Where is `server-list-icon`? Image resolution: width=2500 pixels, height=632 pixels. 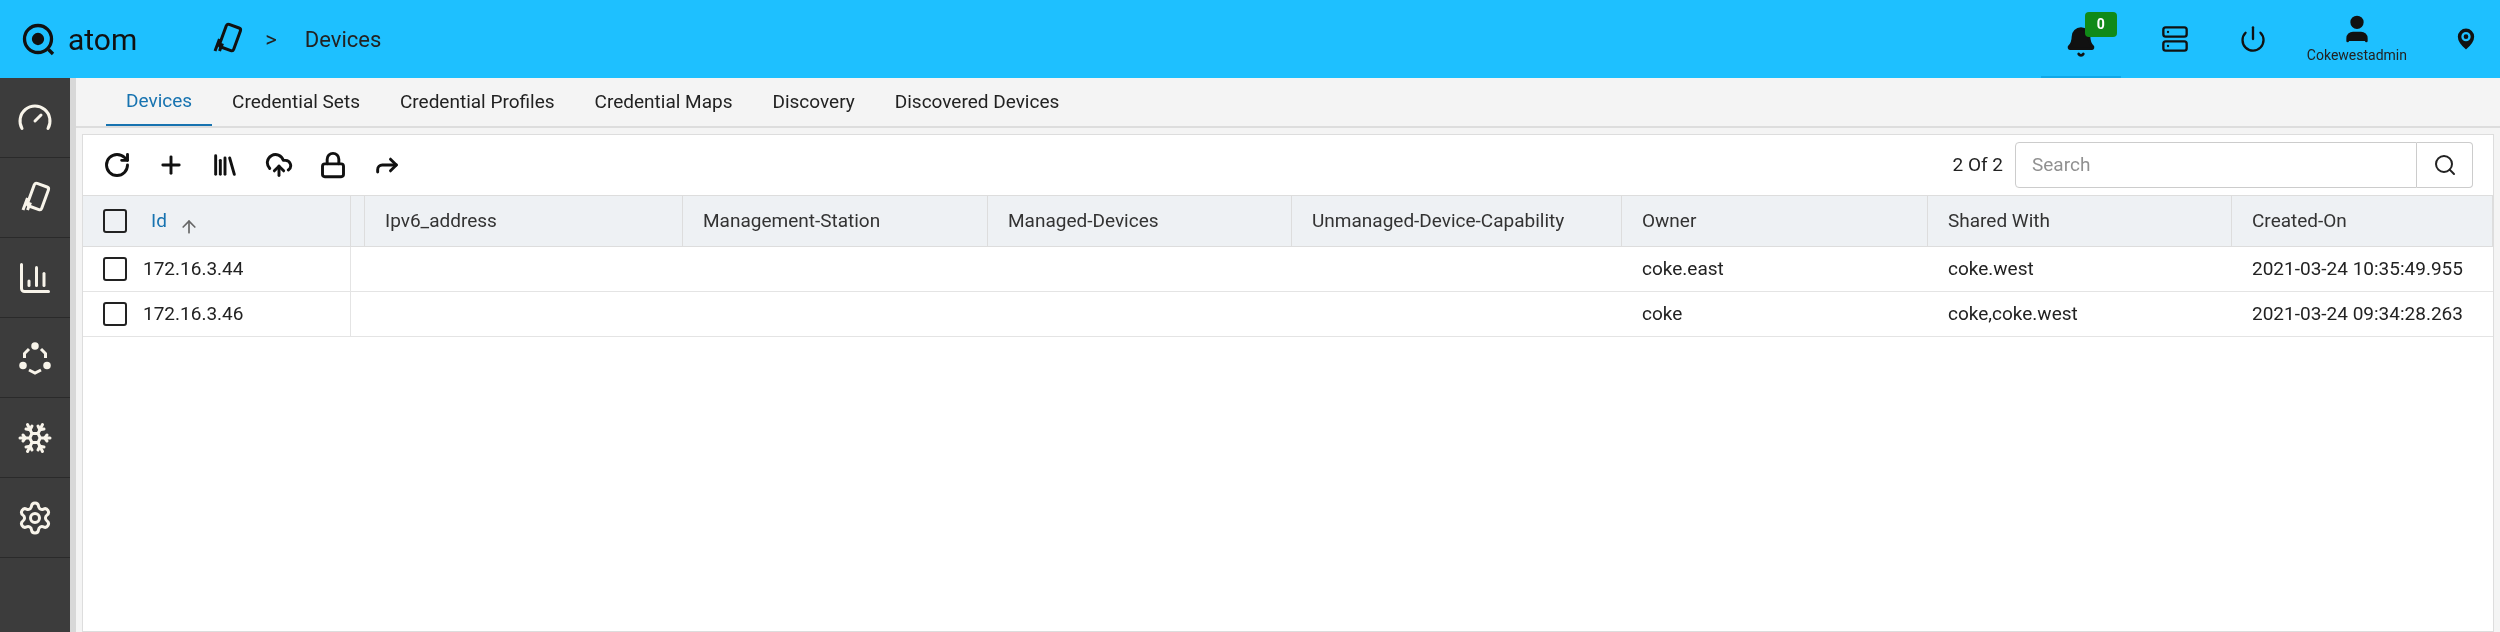 server-list-icon is located at coordinates (2174, 39).